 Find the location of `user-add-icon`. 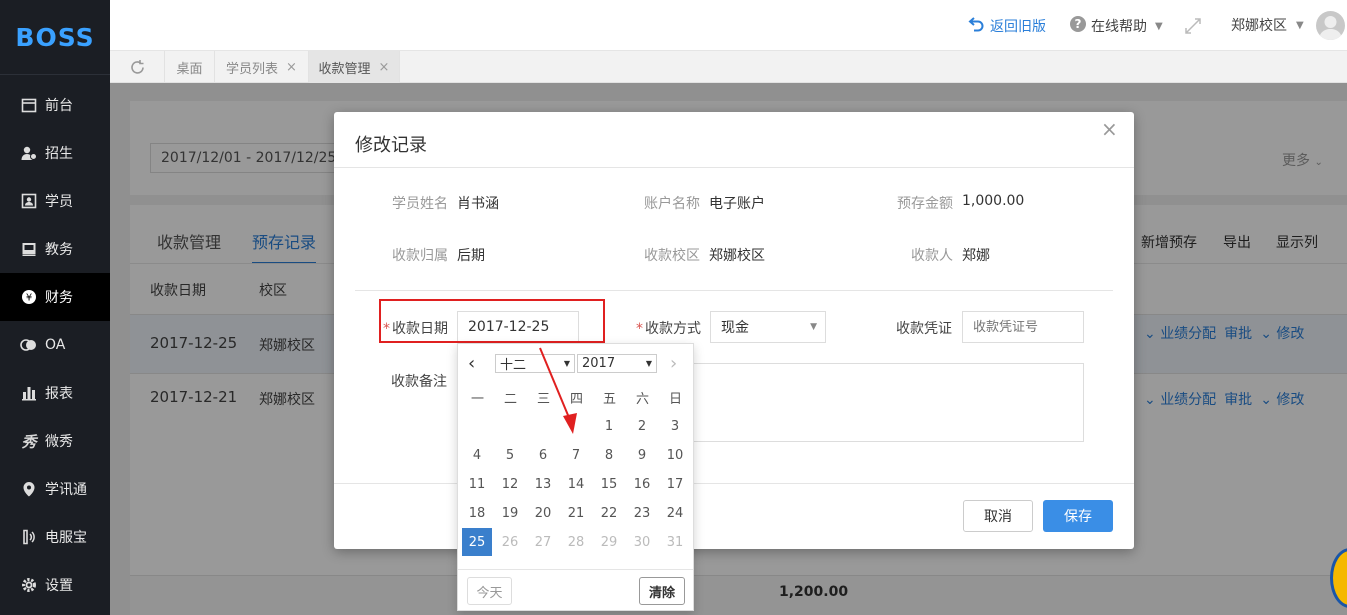

user-add-icon is located at coordinates (29, 153).